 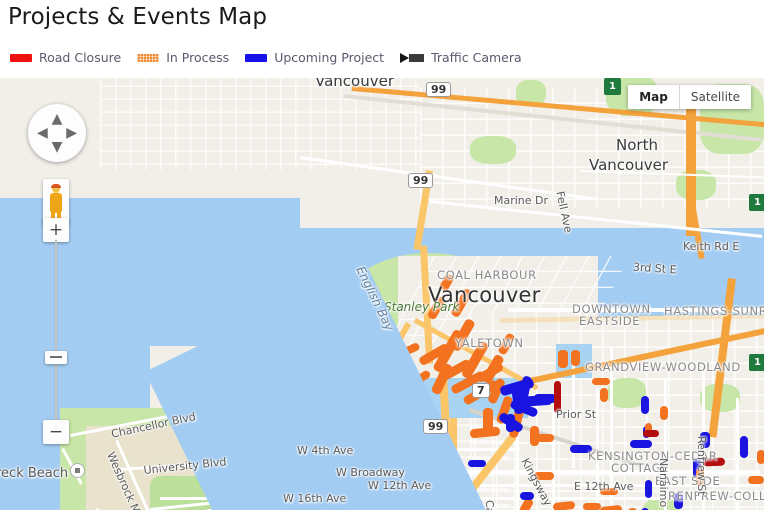 I want to click on map-label-neighbourhood: YALETOWN, so click(x=489, y=343).